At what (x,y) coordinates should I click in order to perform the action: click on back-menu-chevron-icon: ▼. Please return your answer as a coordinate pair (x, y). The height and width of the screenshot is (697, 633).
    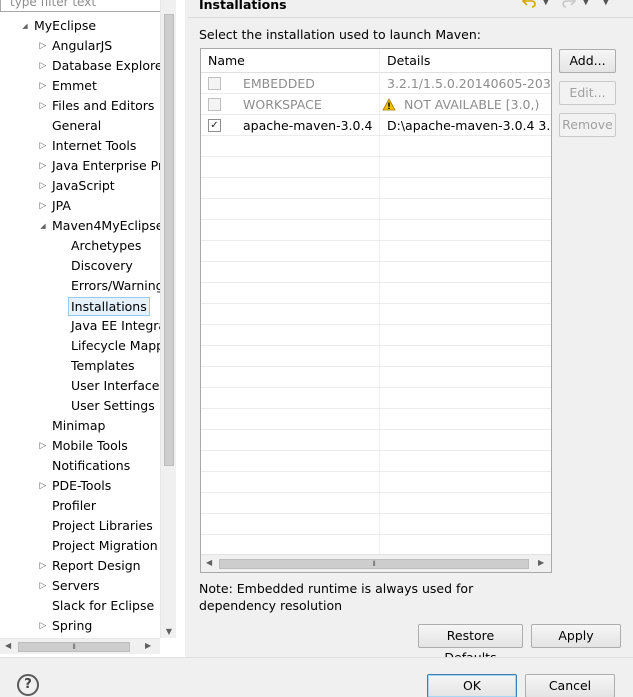
    Looking at the image, I should click on (546, 3).